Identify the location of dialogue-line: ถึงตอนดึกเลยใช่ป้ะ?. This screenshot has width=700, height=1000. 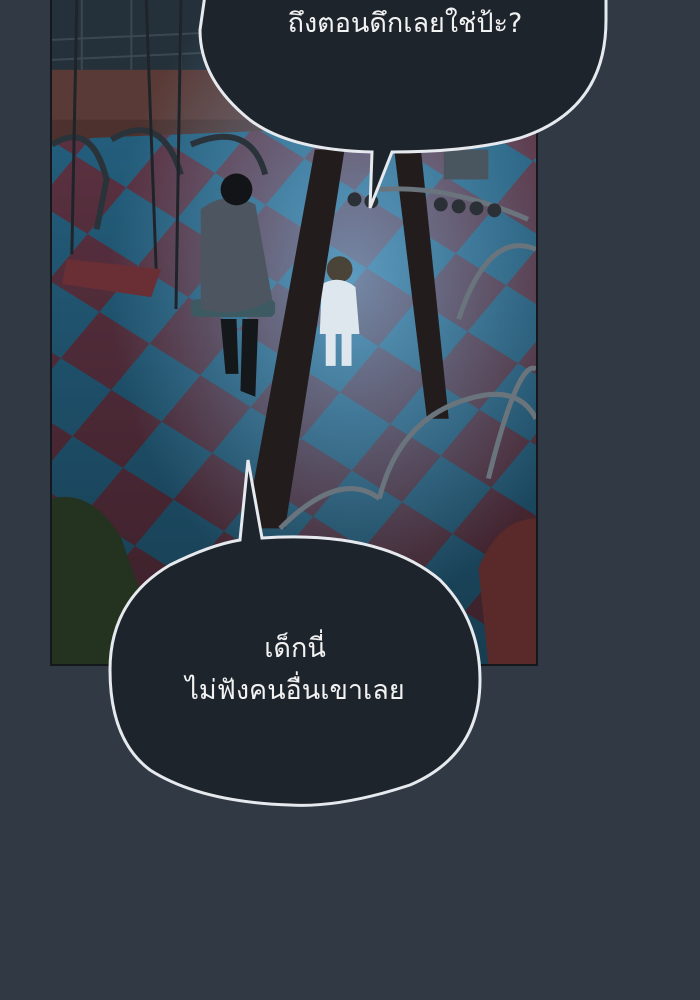
(405, 23).